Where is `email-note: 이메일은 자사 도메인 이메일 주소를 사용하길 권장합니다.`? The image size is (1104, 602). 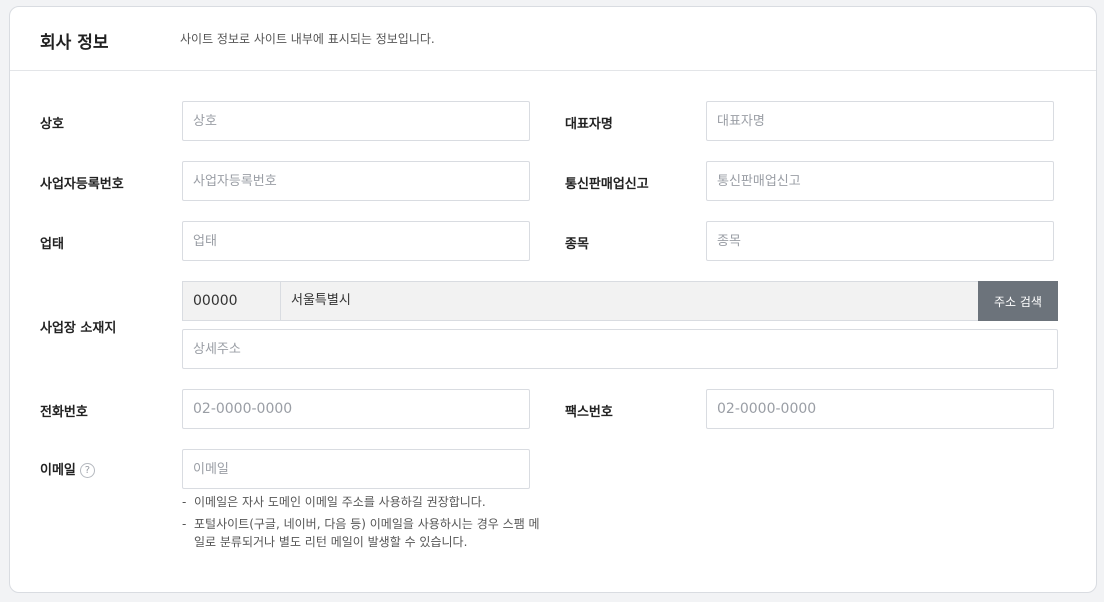
email-note: 이메일은 자사 도메인 이메일 주소를 사용하길 권장합니다. is located at coordinates (362, 502).